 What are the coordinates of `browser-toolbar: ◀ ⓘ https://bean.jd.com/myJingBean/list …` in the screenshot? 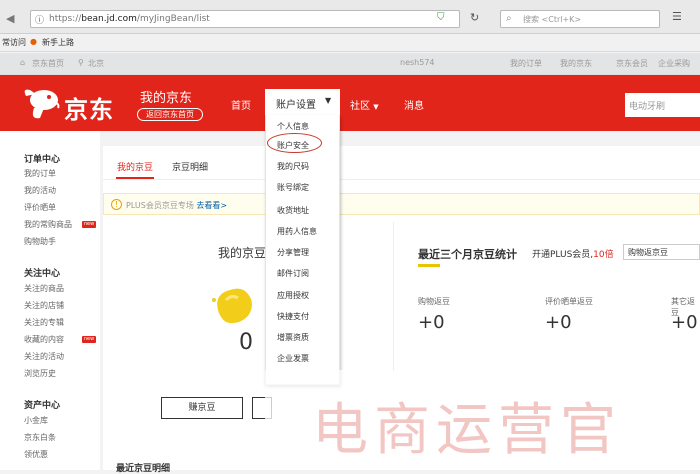 It's located at (350, 17).